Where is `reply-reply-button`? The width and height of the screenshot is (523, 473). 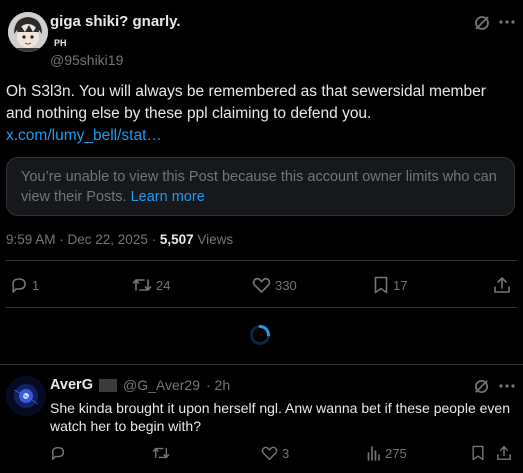 reply-reply-button is located at coordinates (58, 453).